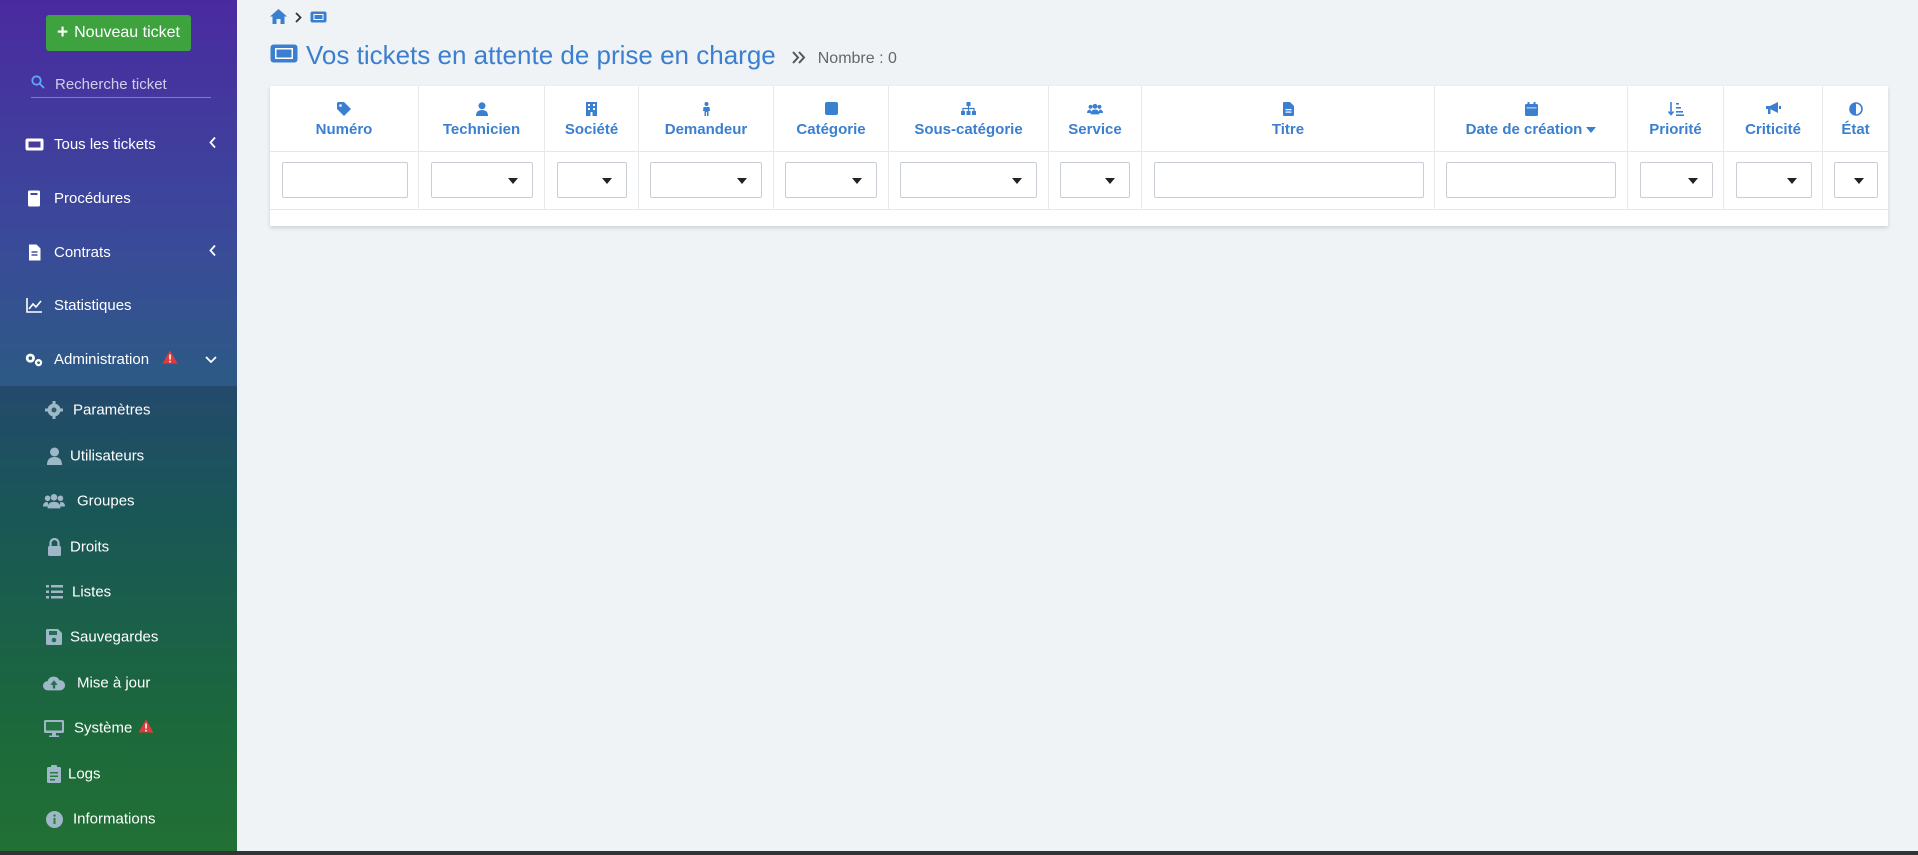 The width and height of the screenshot is (1918, 855). I want to click on users-icon, so click(54, 501).